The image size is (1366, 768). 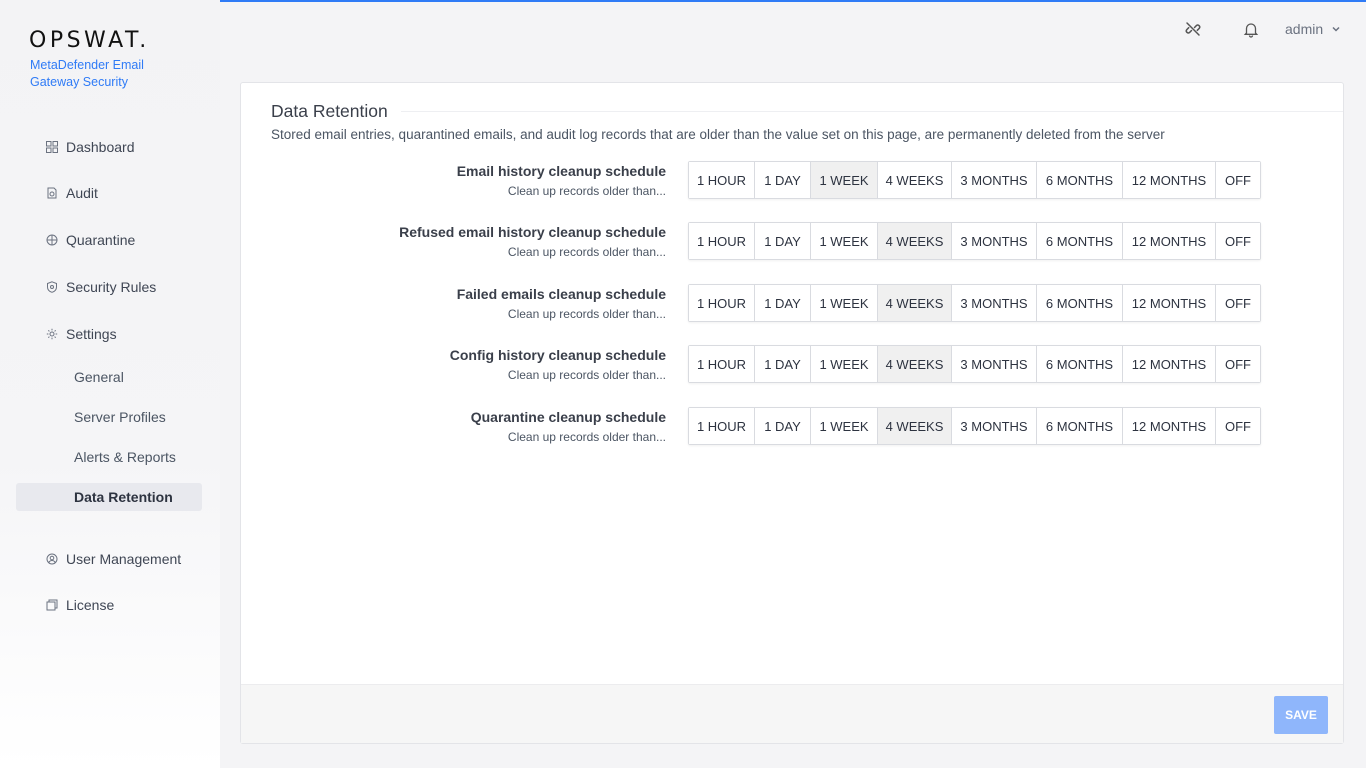 What do you see at coordinates (52, 559) in the screenshot?
I see `user-circle-icon` at bounding box center [52, 559].